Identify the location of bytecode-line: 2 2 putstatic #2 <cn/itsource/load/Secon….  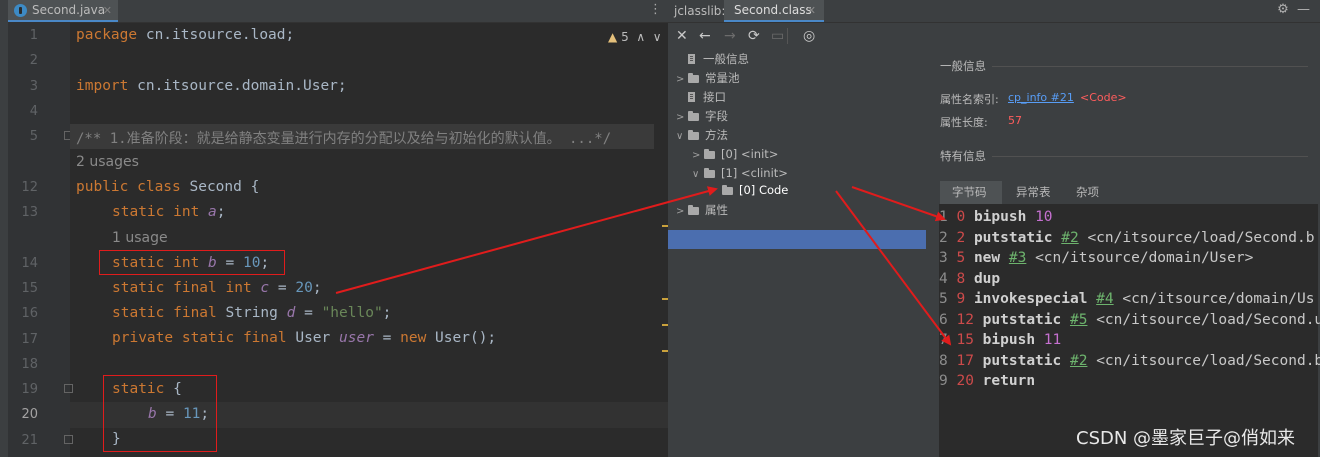
(1127, 238).